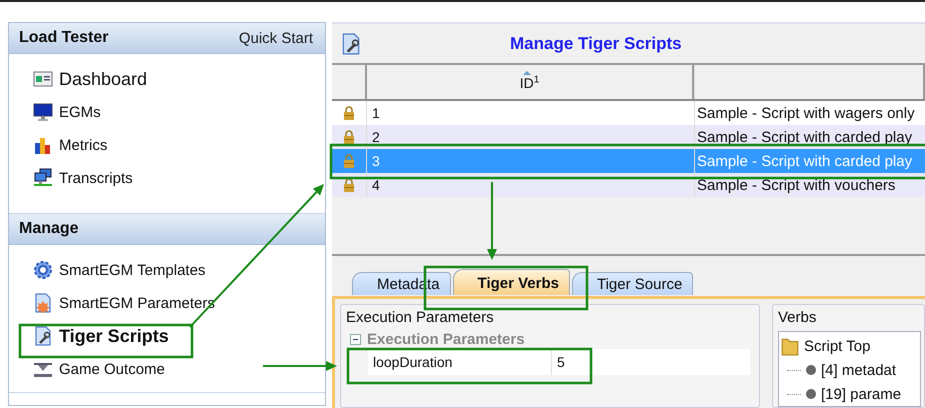  Describe the element at coordinates (376, 186) in the screenshot. I see `table-cell-text: 4` at that location.